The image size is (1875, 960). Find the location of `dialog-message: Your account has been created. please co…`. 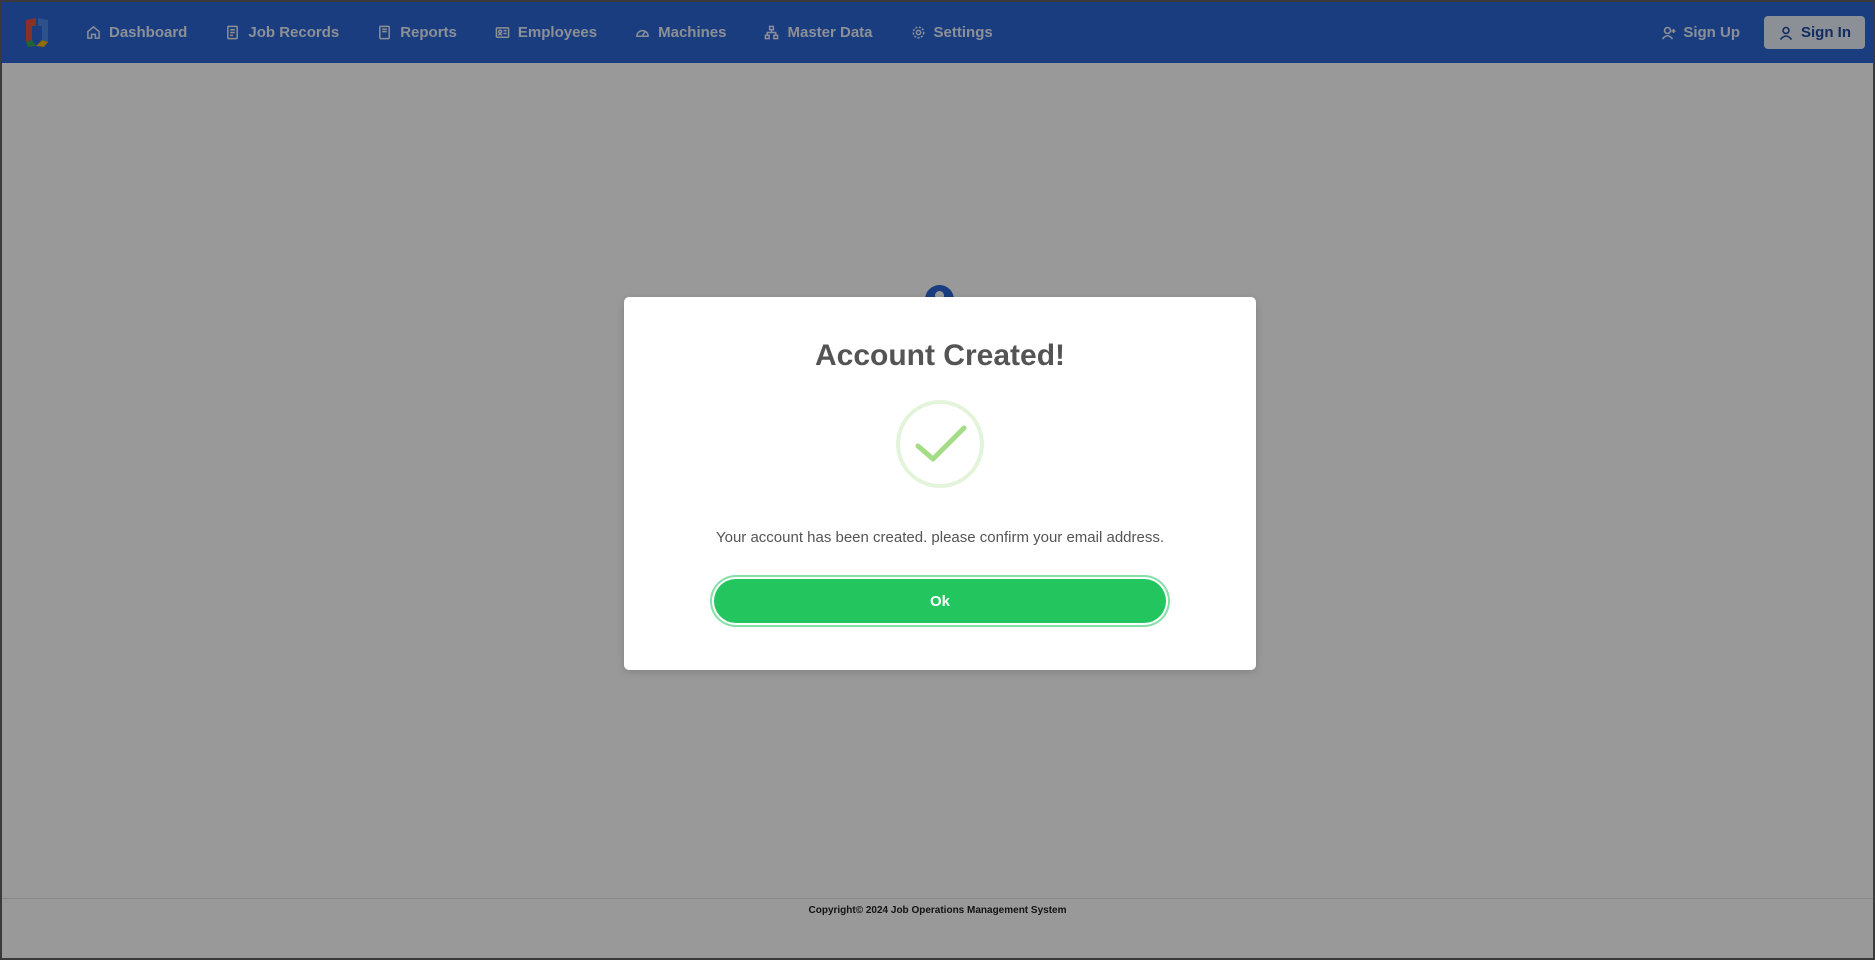

dialog-message: Your account has been created. please co… is located at coordinates (940, 537).